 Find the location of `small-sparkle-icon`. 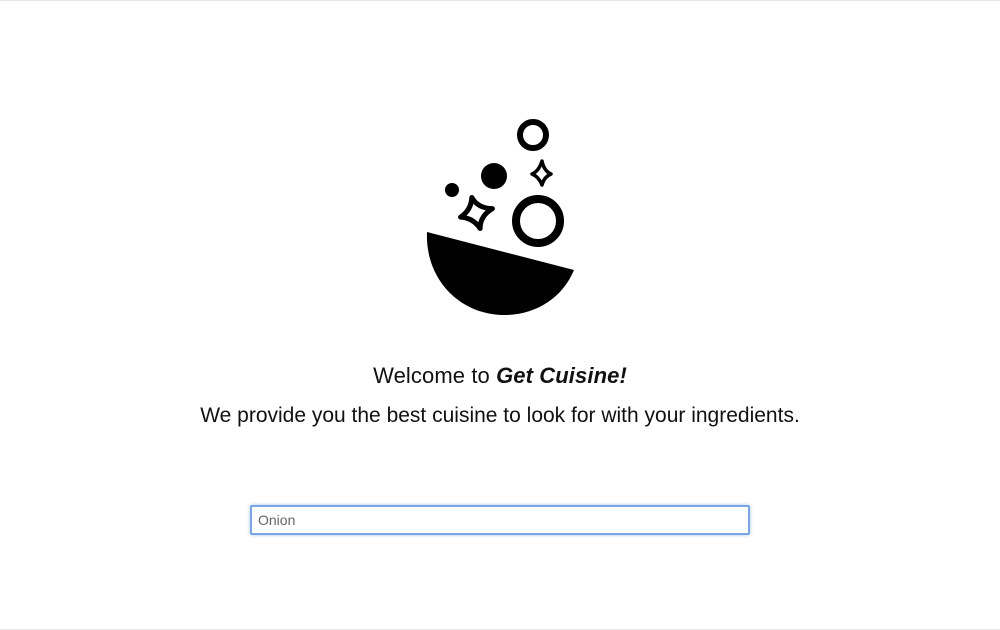

small-sparkle-icon is located at coordinates (541, 173).